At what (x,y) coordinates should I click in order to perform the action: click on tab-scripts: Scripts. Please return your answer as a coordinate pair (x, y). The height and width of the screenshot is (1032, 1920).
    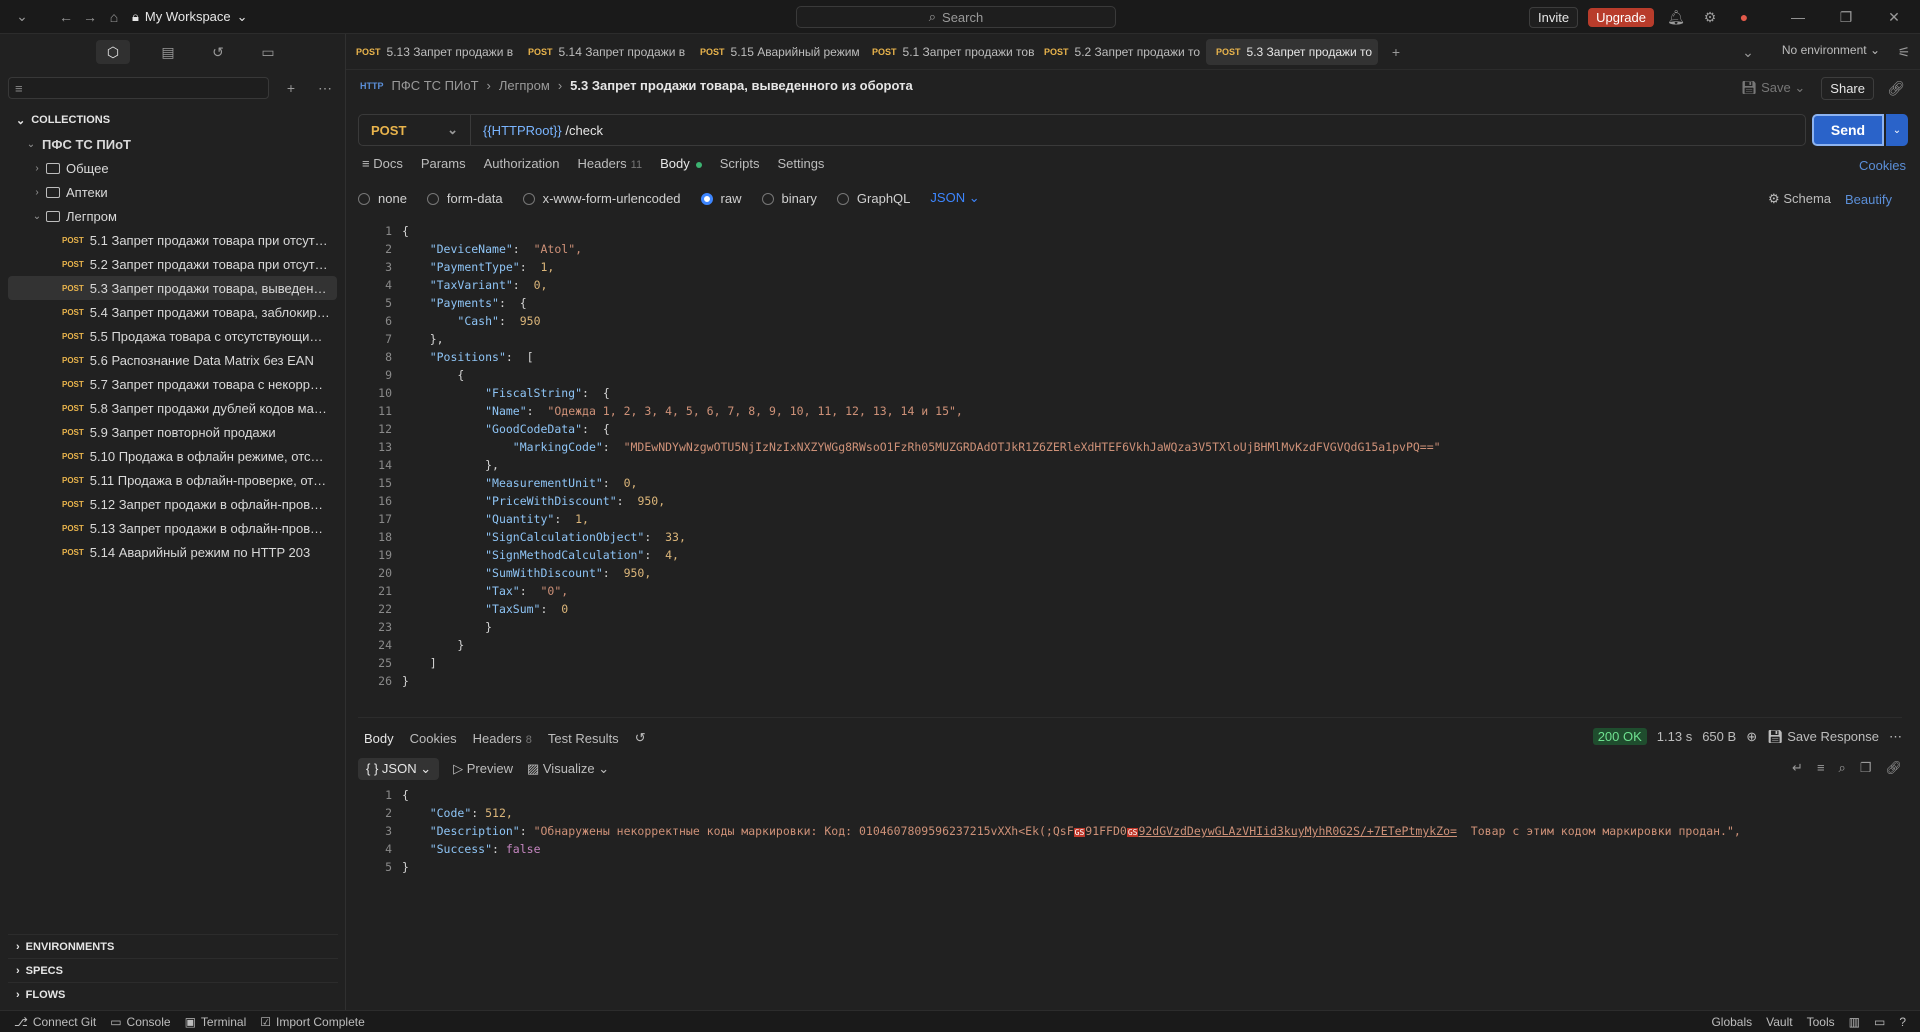
    Looking at the image, I should click on (740, 163).